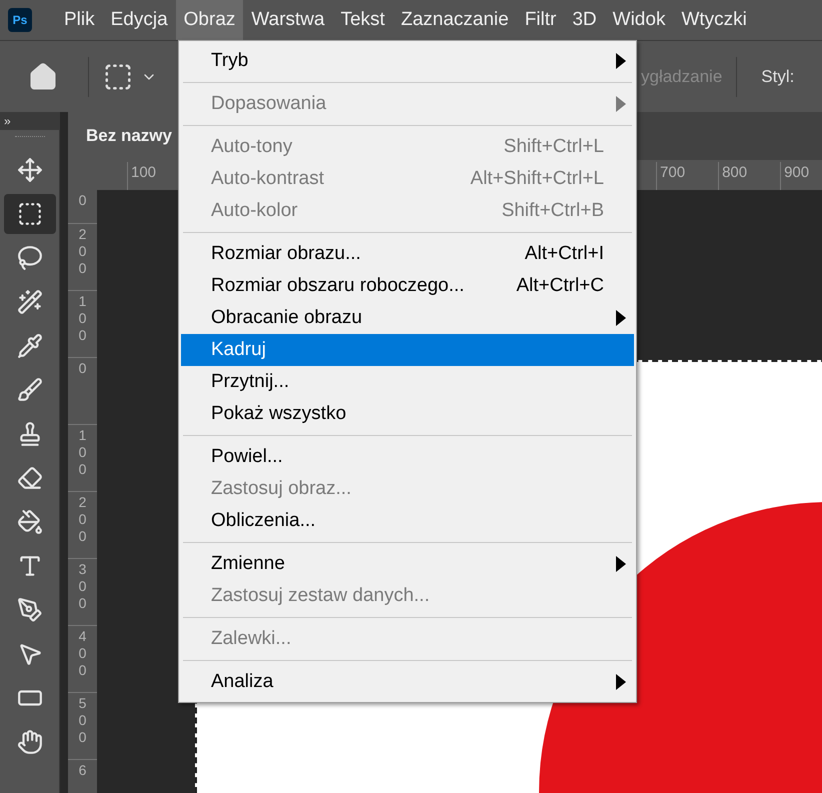 The image size is (822, 793). What do you see at coordinates (554, 146) in the screenshot?
I see `shortcut-label: Shift+Ctrl+L` at bounding box center [554, 146].